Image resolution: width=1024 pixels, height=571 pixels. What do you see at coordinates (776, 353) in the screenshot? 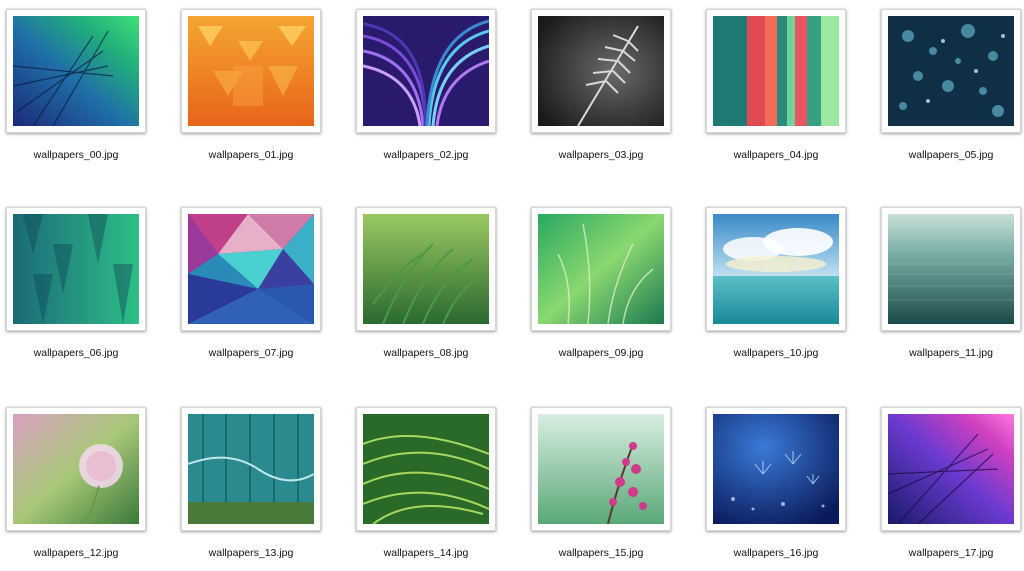
I see `file-name-label: wallpapers_10.jpg` at bounding box center [776, 353].